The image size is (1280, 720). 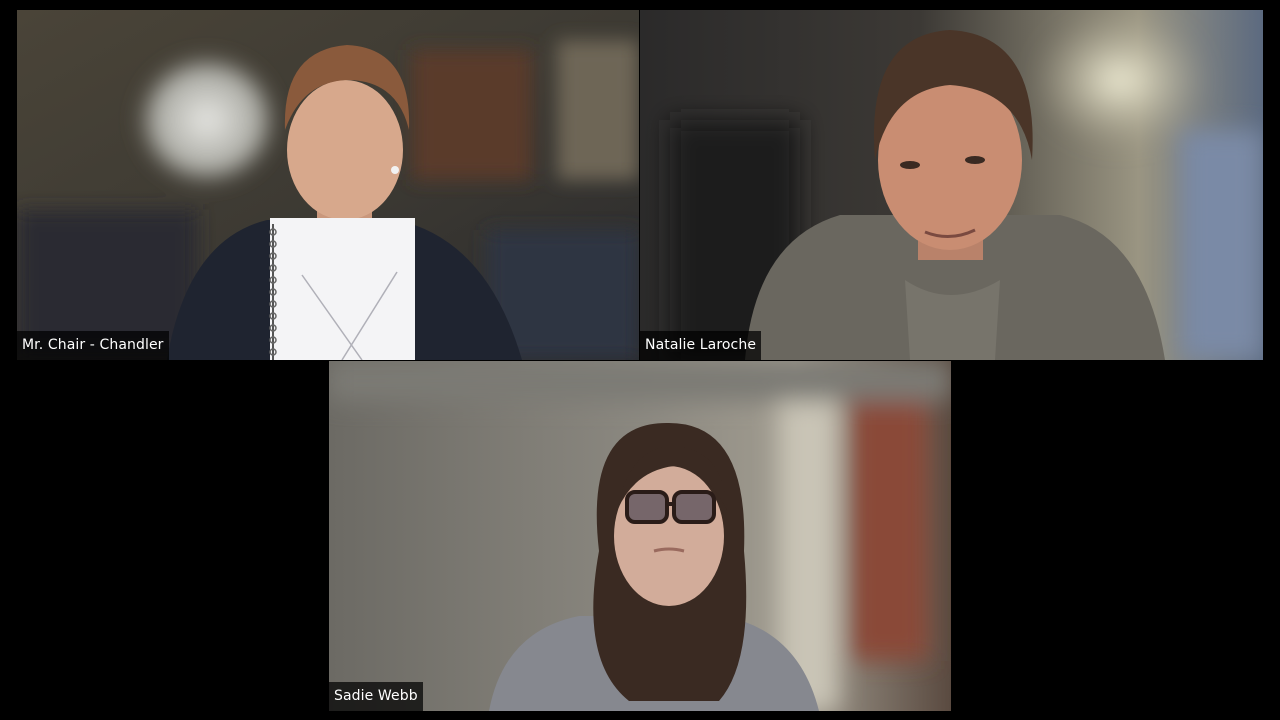 I want to click on participant-name-label: Mr. Chair - Chandler, so click(x=93, y=345).